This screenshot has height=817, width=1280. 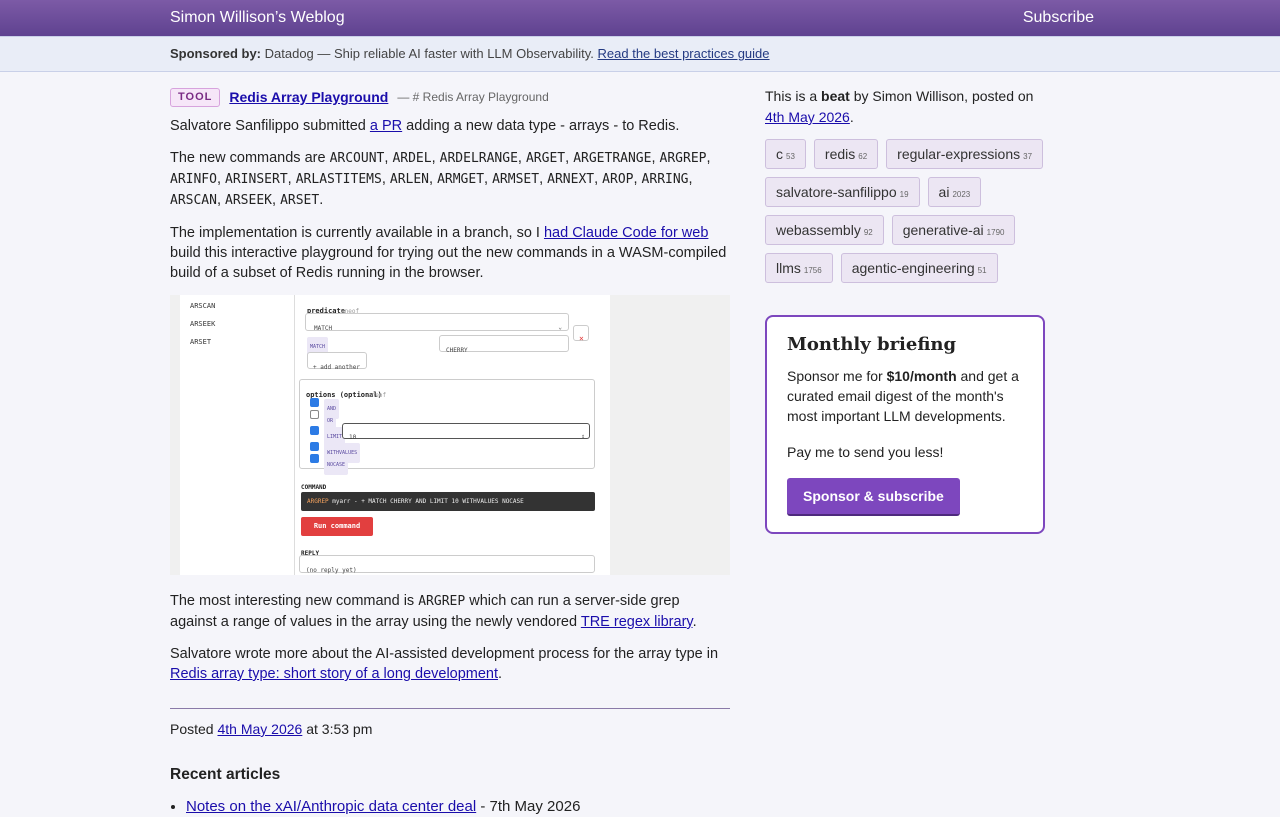 What do you see at coordinates (581, 338) in the screenshot?
I see `close-icon: ×` at bounding box center [581, 338].